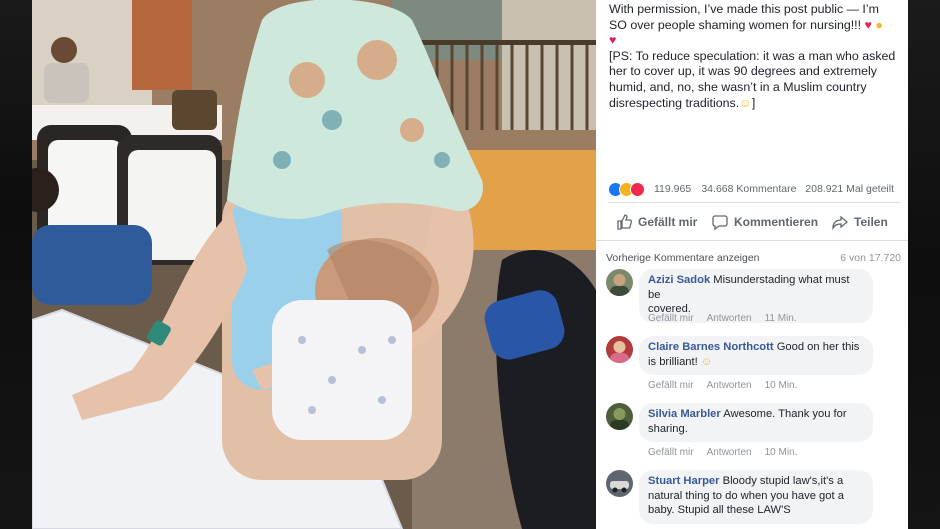 This screenshot has width=940, height=529. I want to click on comment-text: sharing., so click(668, 428).